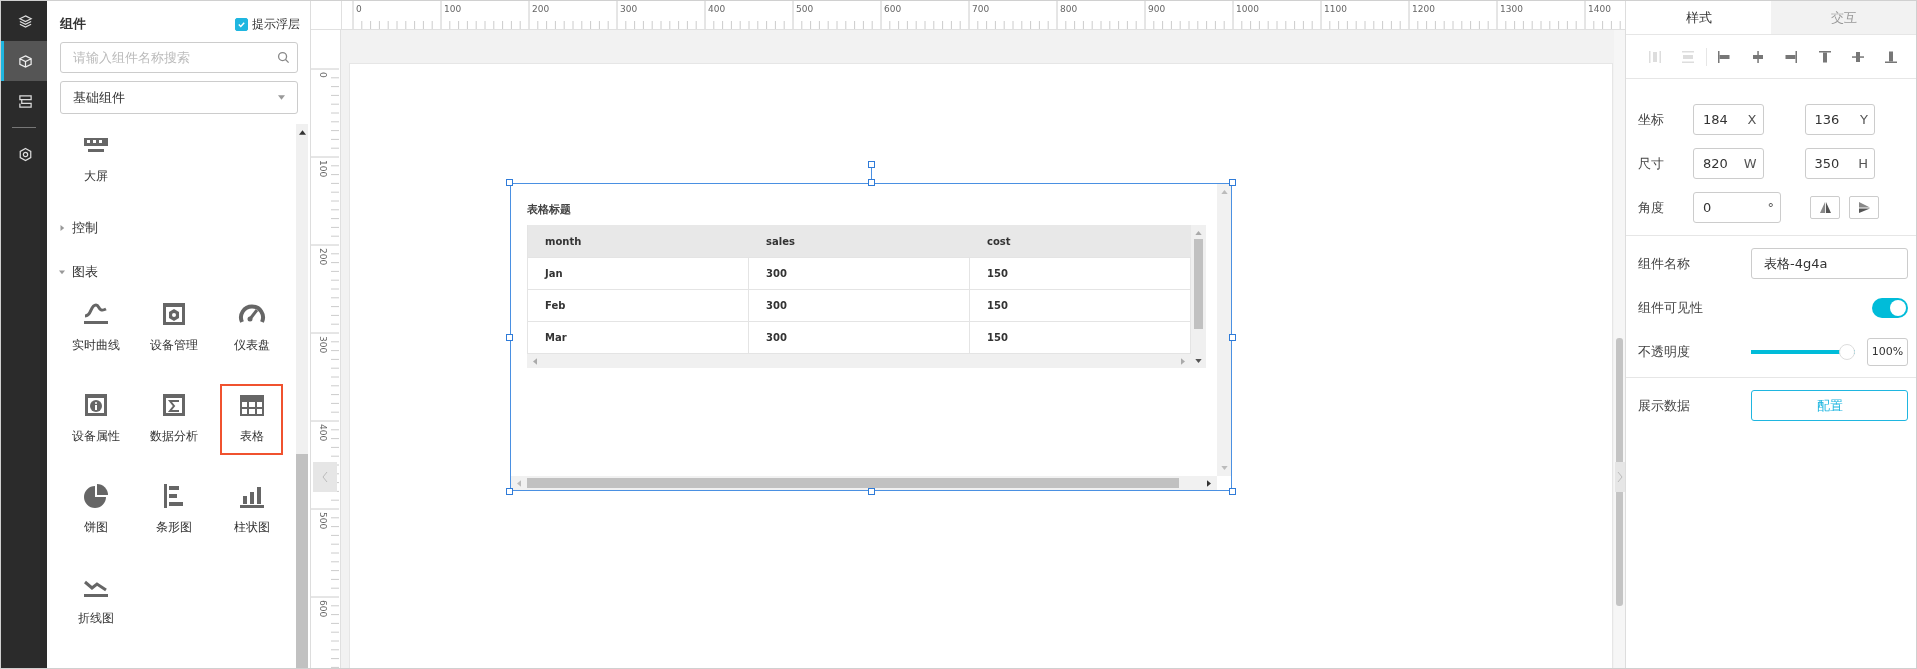  I want to click on column-header: sales, so click(780, 241).